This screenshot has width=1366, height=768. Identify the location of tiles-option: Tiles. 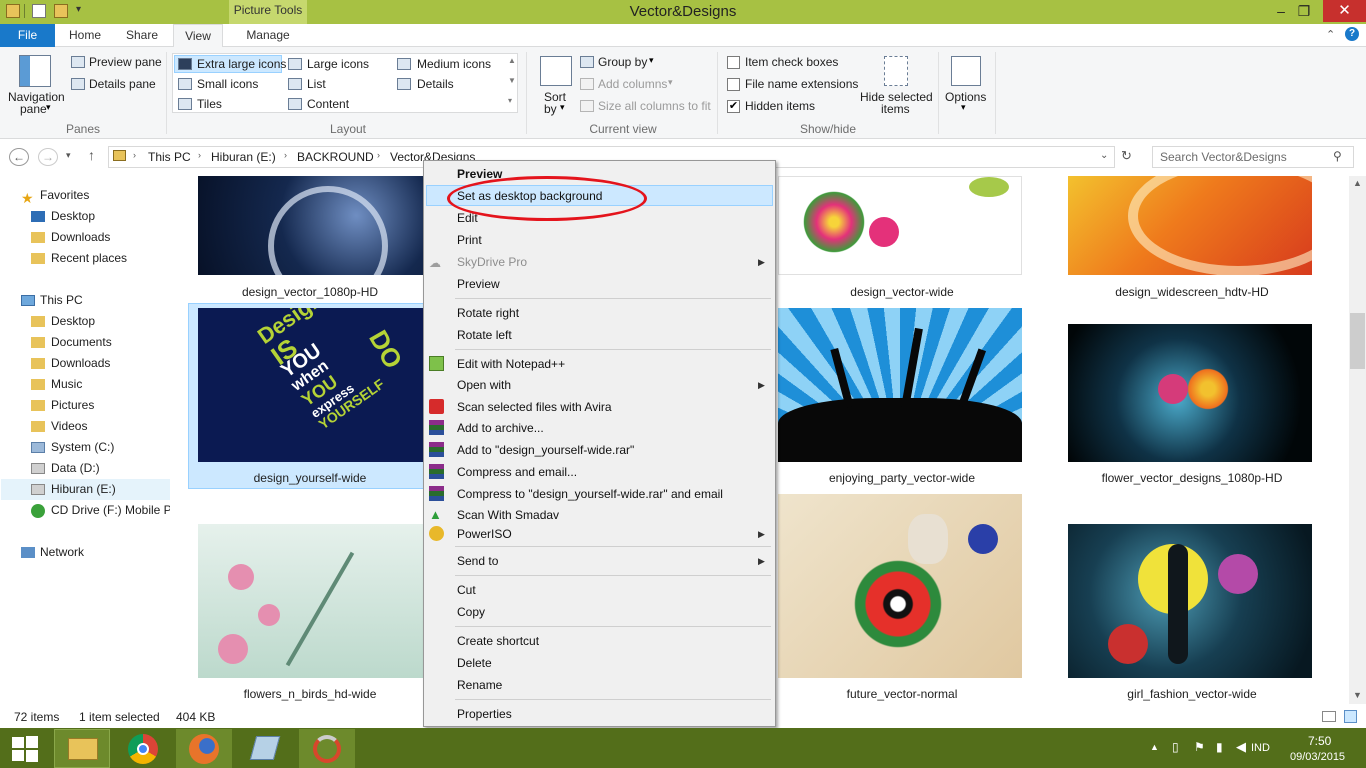
(209, 104).